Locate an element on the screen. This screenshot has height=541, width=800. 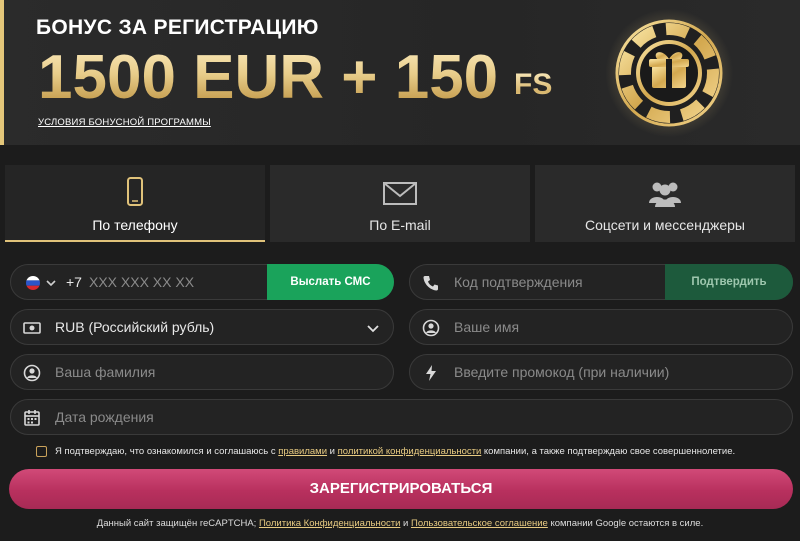
captcha-part2: и is located at coordinates (405, 523).